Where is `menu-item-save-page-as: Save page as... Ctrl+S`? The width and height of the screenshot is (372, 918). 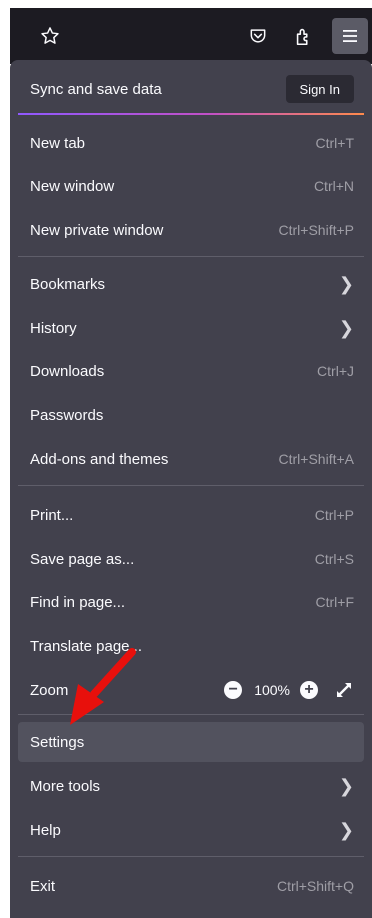
menu-item-save-page-as: Save page as... Ctrl+S is located at coordinates (191, 559).